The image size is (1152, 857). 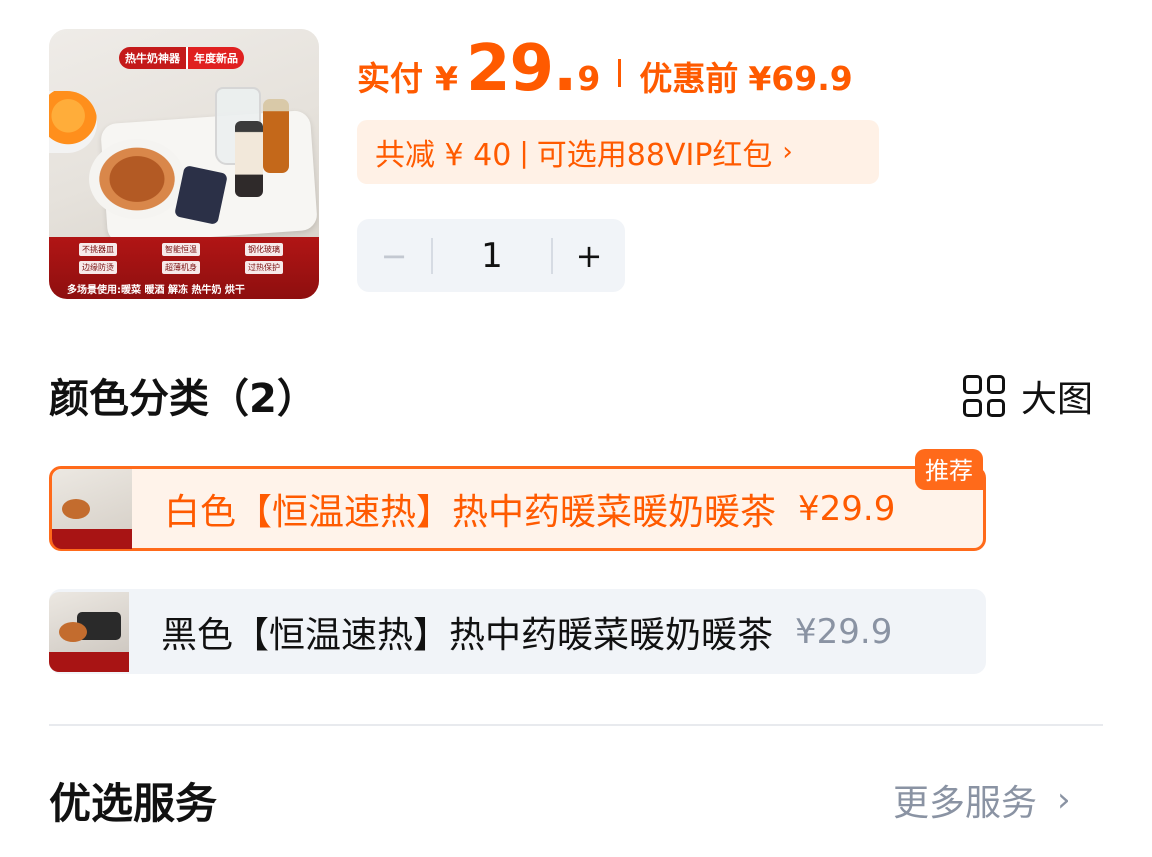 I want to click on big-image-toggle: 大图, so click(x=1028, y=396).